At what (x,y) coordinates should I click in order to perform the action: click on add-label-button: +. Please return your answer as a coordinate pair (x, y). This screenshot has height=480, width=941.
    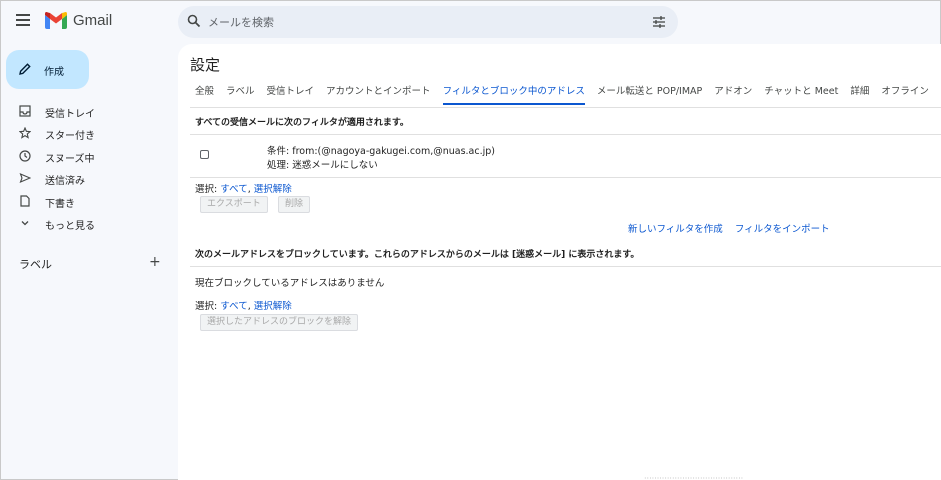
    Looking at the image, I should click on (155, 262).